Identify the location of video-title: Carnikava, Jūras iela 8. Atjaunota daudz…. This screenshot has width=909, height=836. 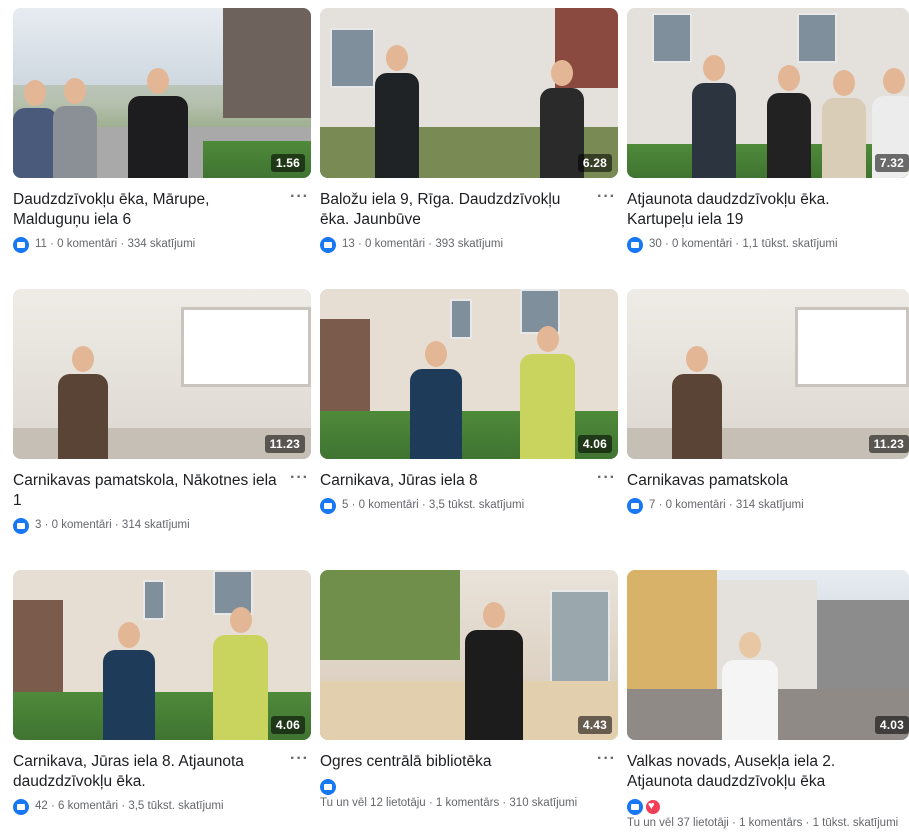
(149, 772).